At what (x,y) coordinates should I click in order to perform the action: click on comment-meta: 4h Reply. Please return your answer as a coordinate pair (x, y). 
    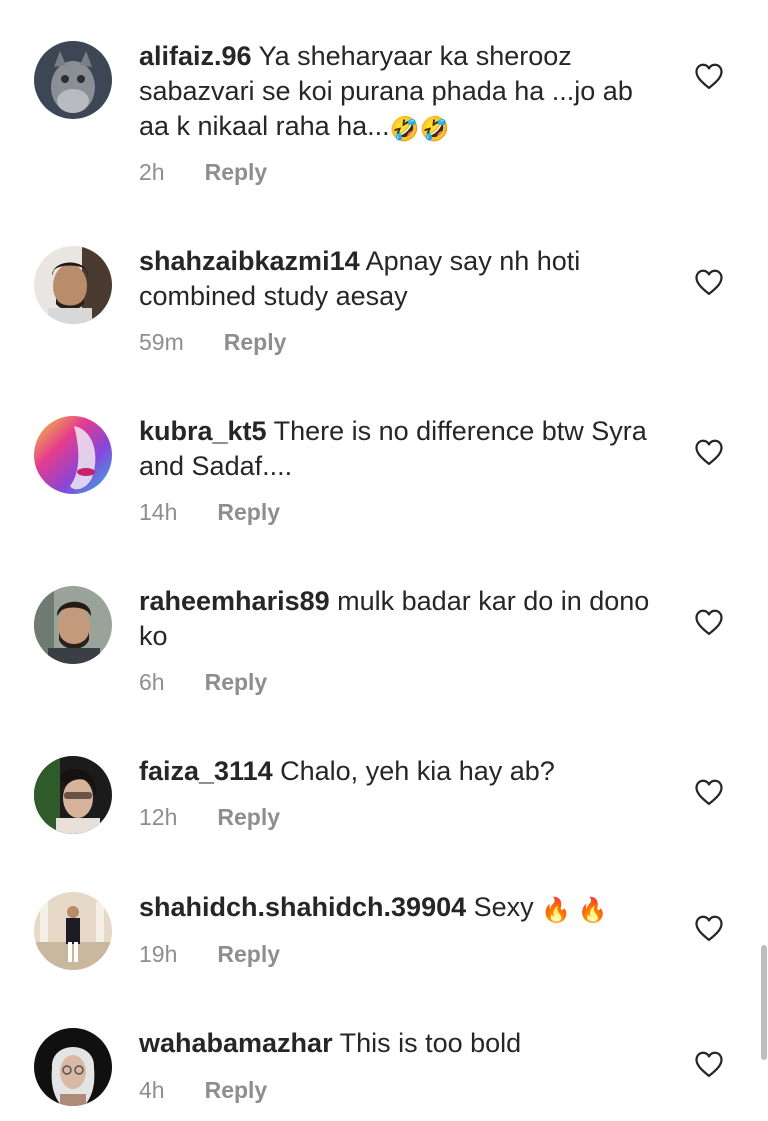
    Looking at the image, I should click on (203, 1090).